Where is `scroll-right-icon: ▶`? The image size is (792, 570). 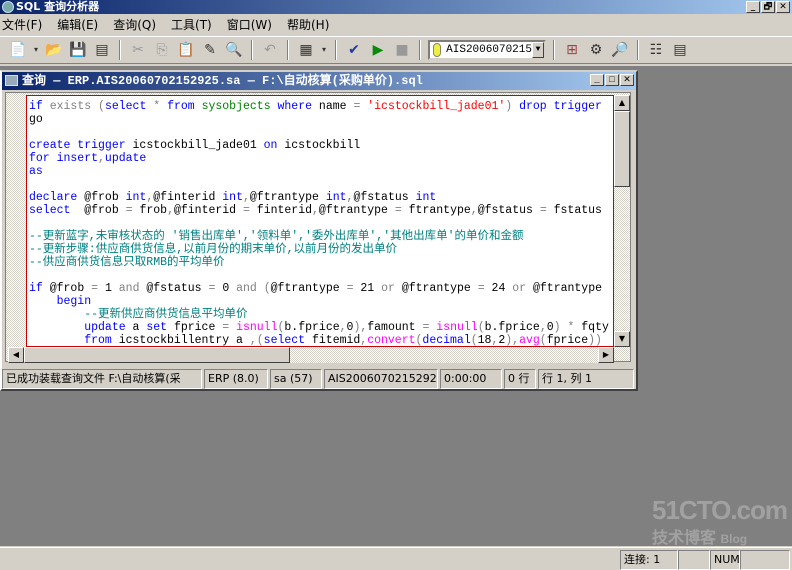 scroll-right-icon: ▶ is located at coordinates (606, 355).